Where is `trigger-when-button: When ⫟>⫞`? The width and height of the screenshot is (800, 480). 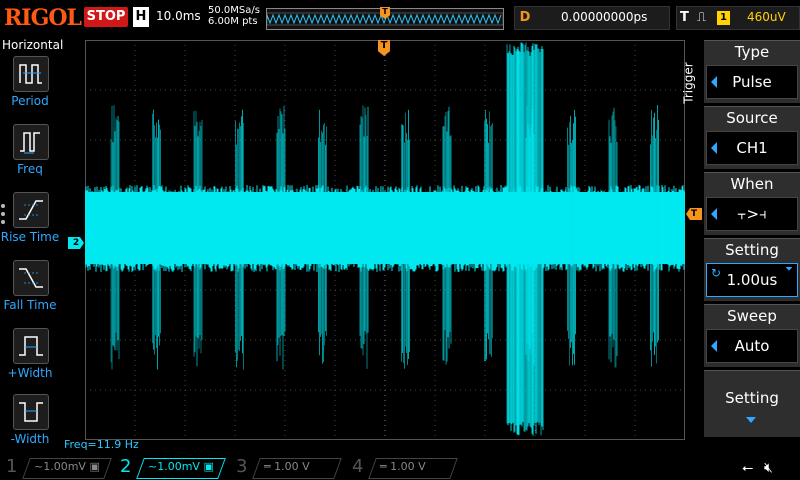 trigger-when-button: When ⫟>⫞ is located at coordinates (752, 203).